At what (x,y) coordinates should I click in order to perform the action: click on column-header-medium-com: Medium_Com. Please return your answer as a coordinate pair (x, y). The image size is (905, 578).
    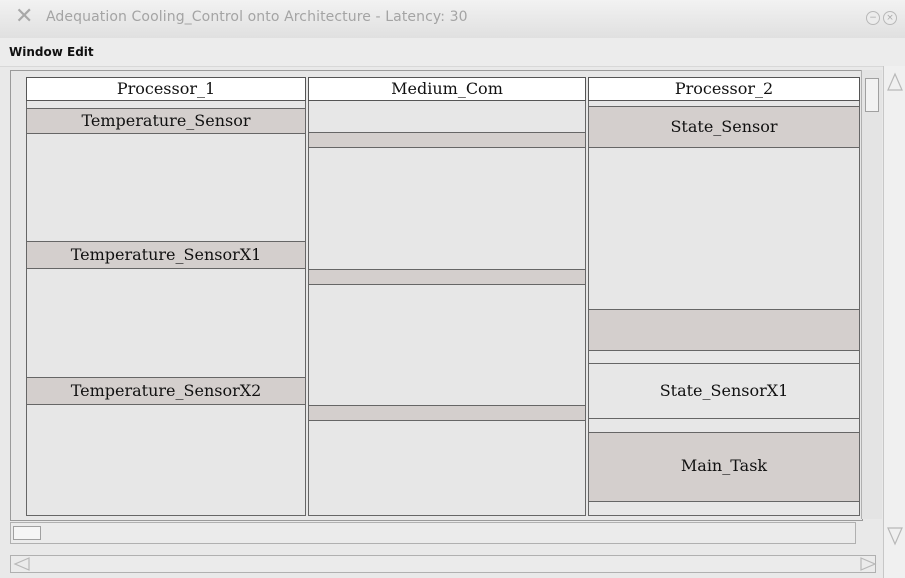
    Looking at the image, I should click on (447, 89).